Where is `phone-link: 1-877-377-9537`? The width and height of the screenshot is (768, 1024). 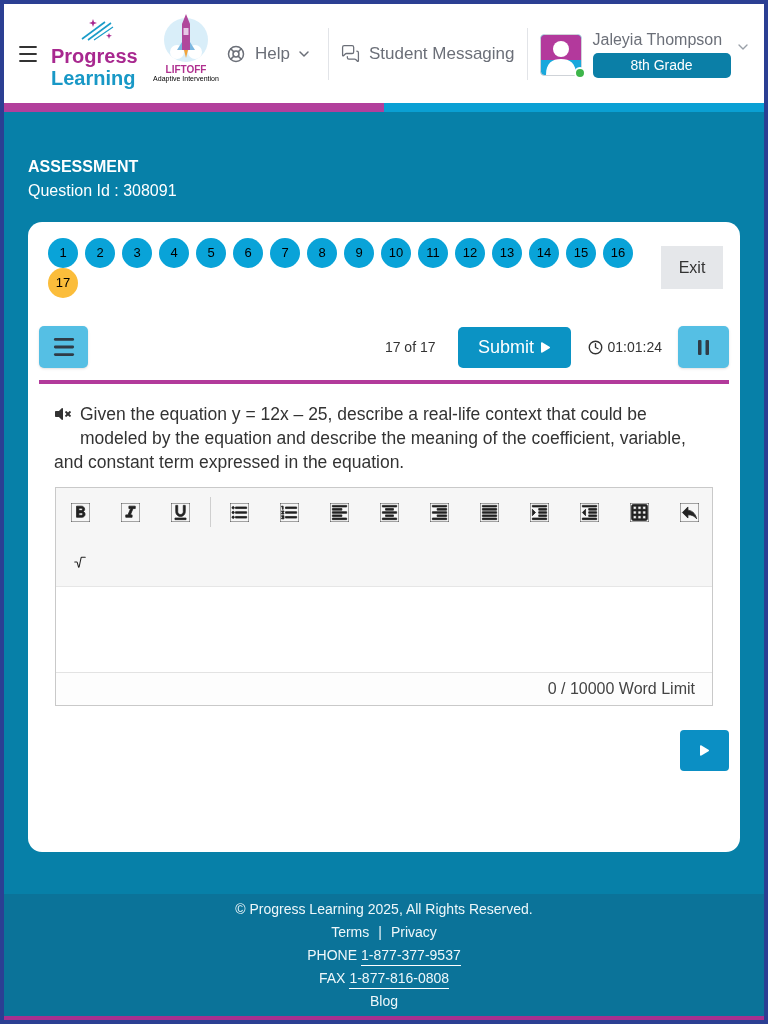
phone-link: 1-877-377-9537 is located at coordinates (411, 955).